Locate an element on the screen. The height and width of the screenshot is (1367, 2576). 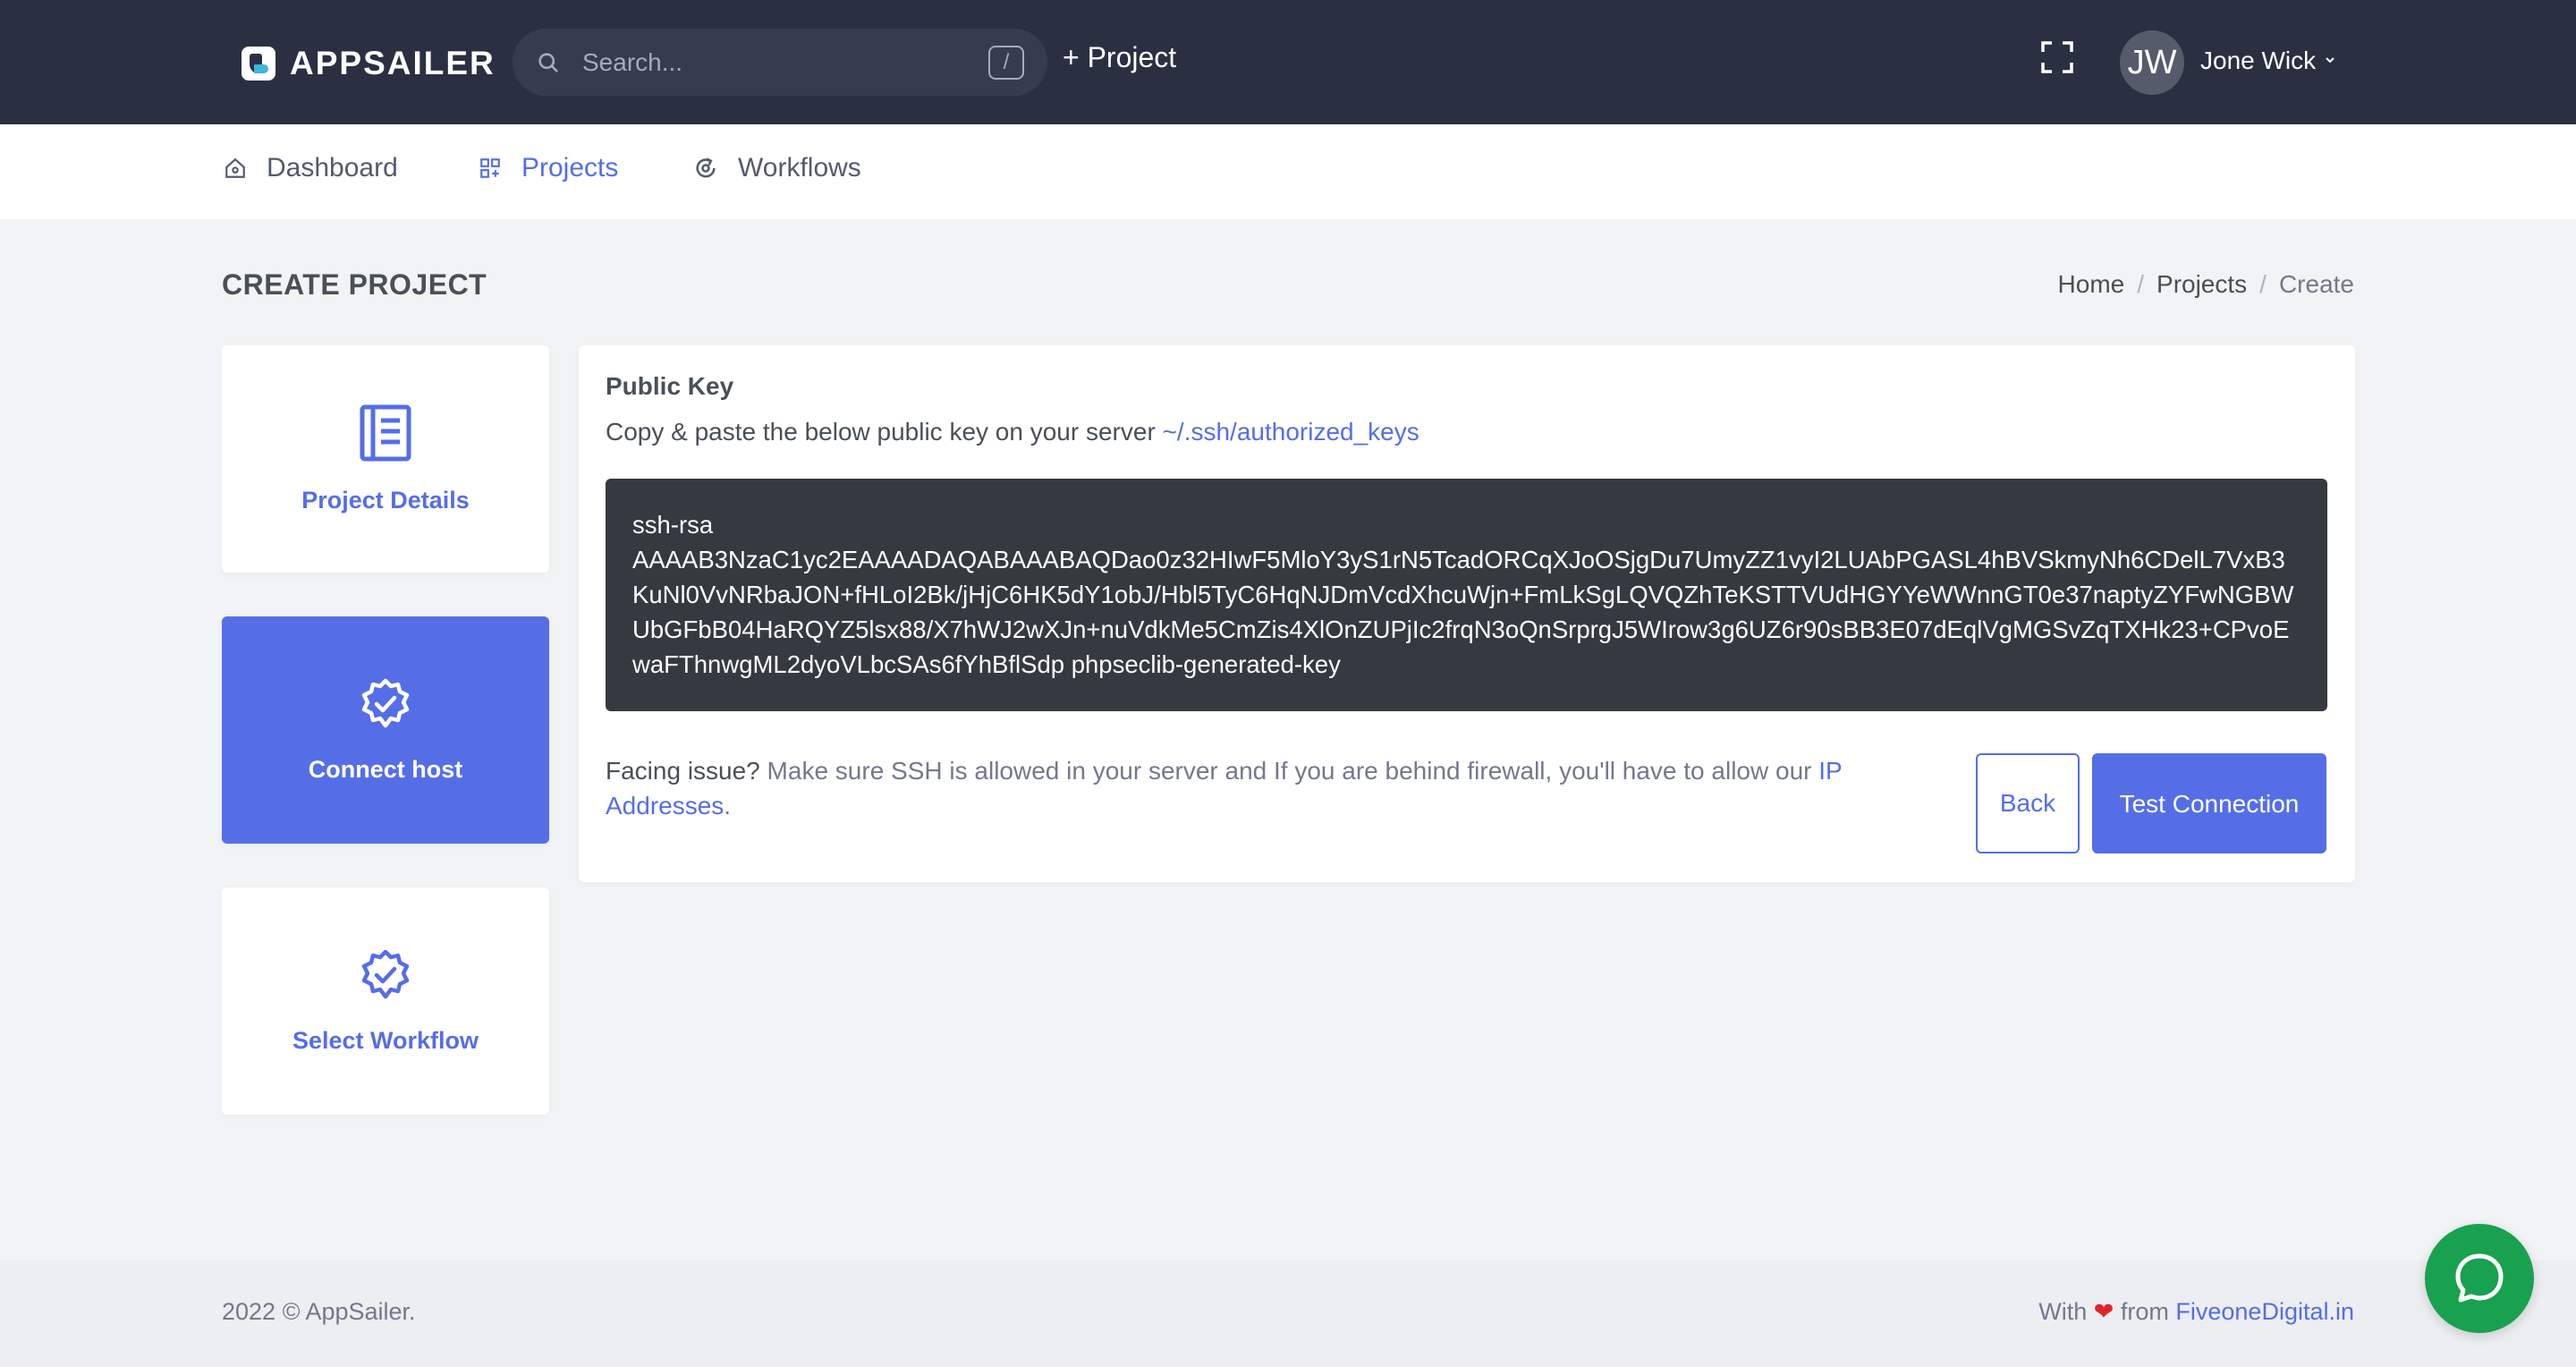
heart-icon: ❤ is located at coordinates (2103, 1311).